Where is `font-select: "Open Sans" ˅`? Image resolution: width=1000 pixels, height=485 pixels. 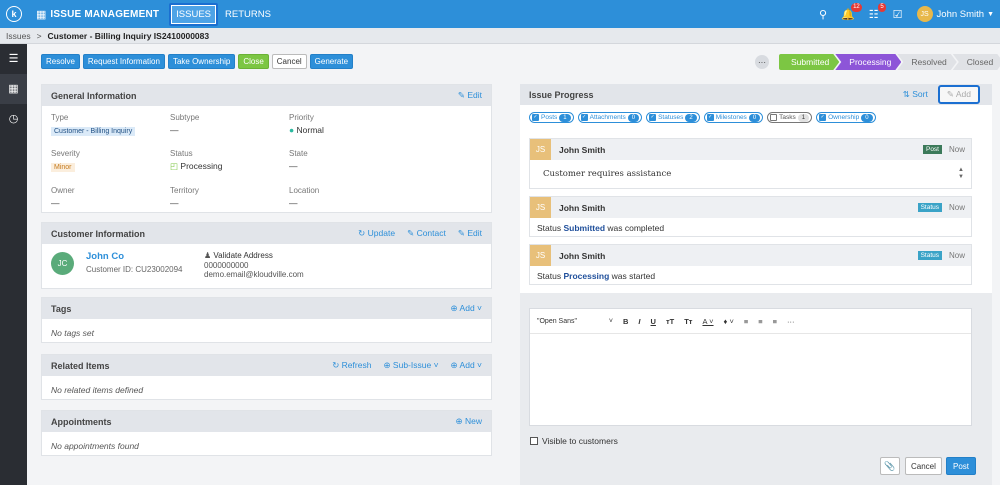
font-select: "Open Sans" ˅ is located at coordinates (575, 321).